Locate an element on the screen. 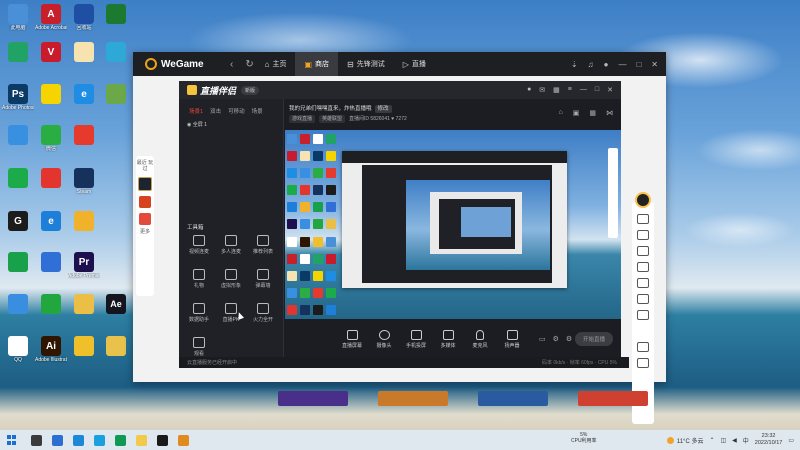 This screenshot has width=800, height=450. desktop-icon: AAdobe Acrobat DC is located at coordinates (51, 17).